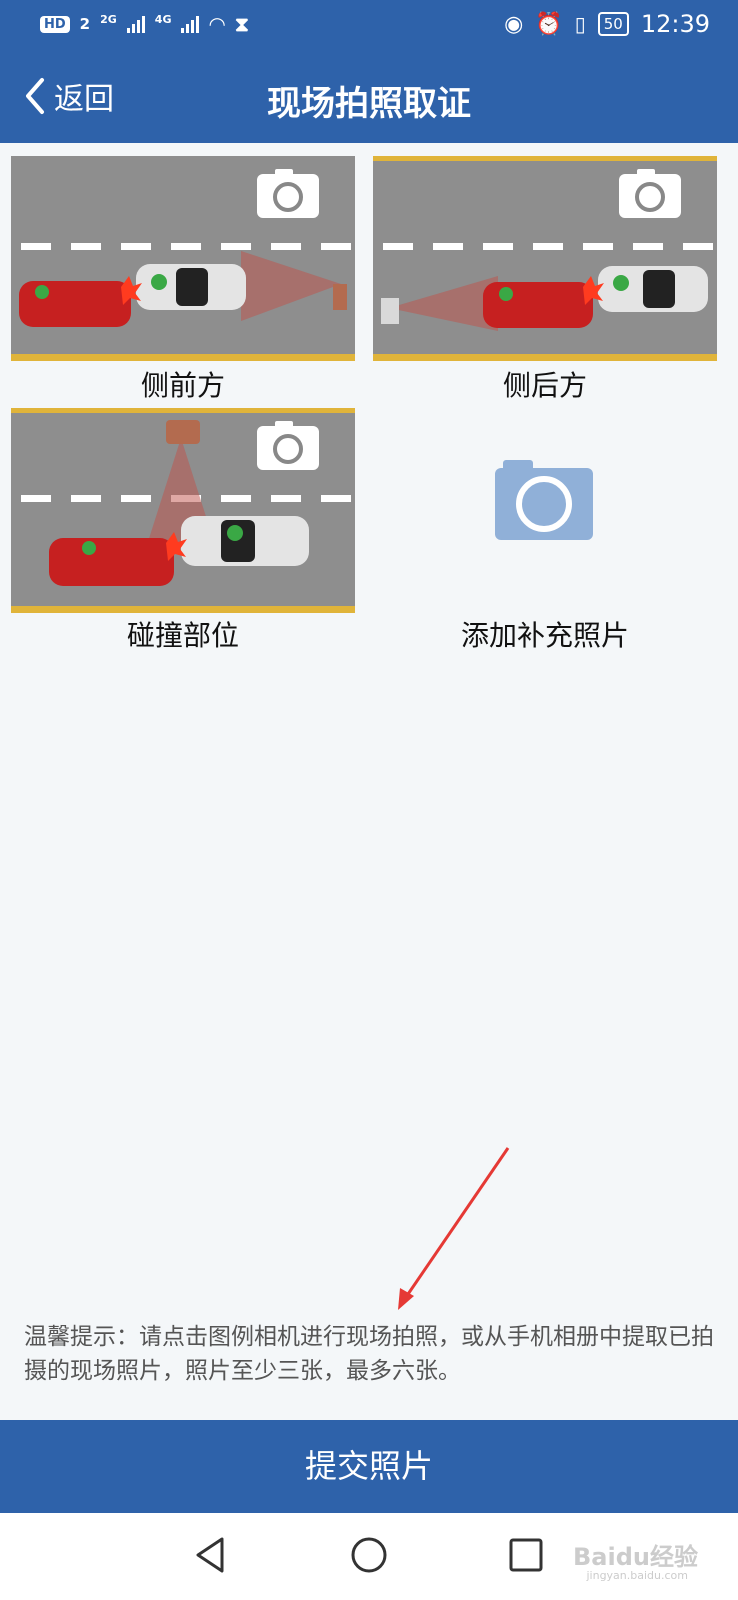 This screenshot has width=738, height=1600. What do you see at coordinates (549, 24) in the screenshot?
I see `alarm-icon: ⏰` at bounding box center [549, 24].